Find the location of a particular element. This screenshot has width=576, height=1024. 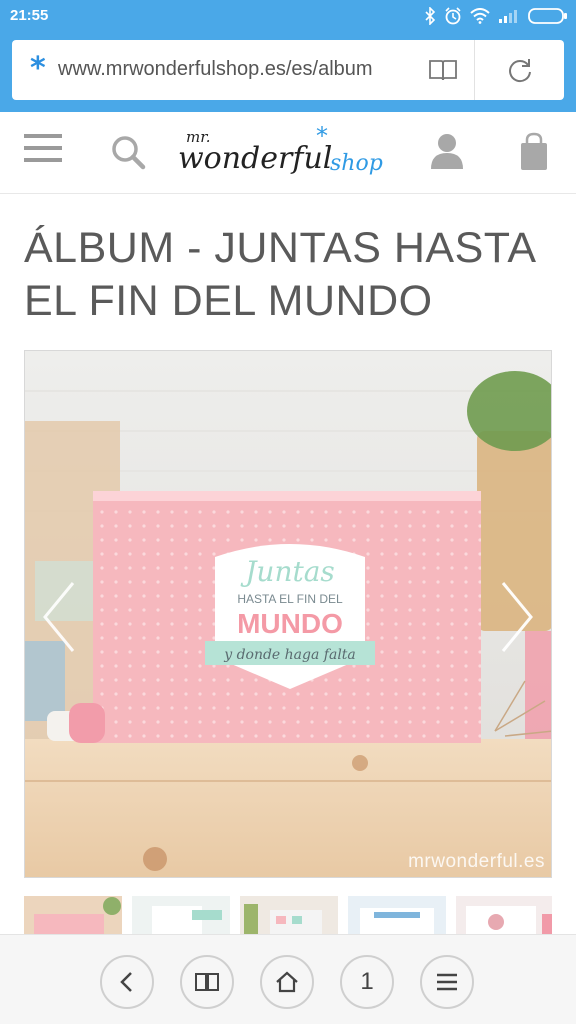

site-header: mr. wonderful * shop is located at coordinates (288, 153).